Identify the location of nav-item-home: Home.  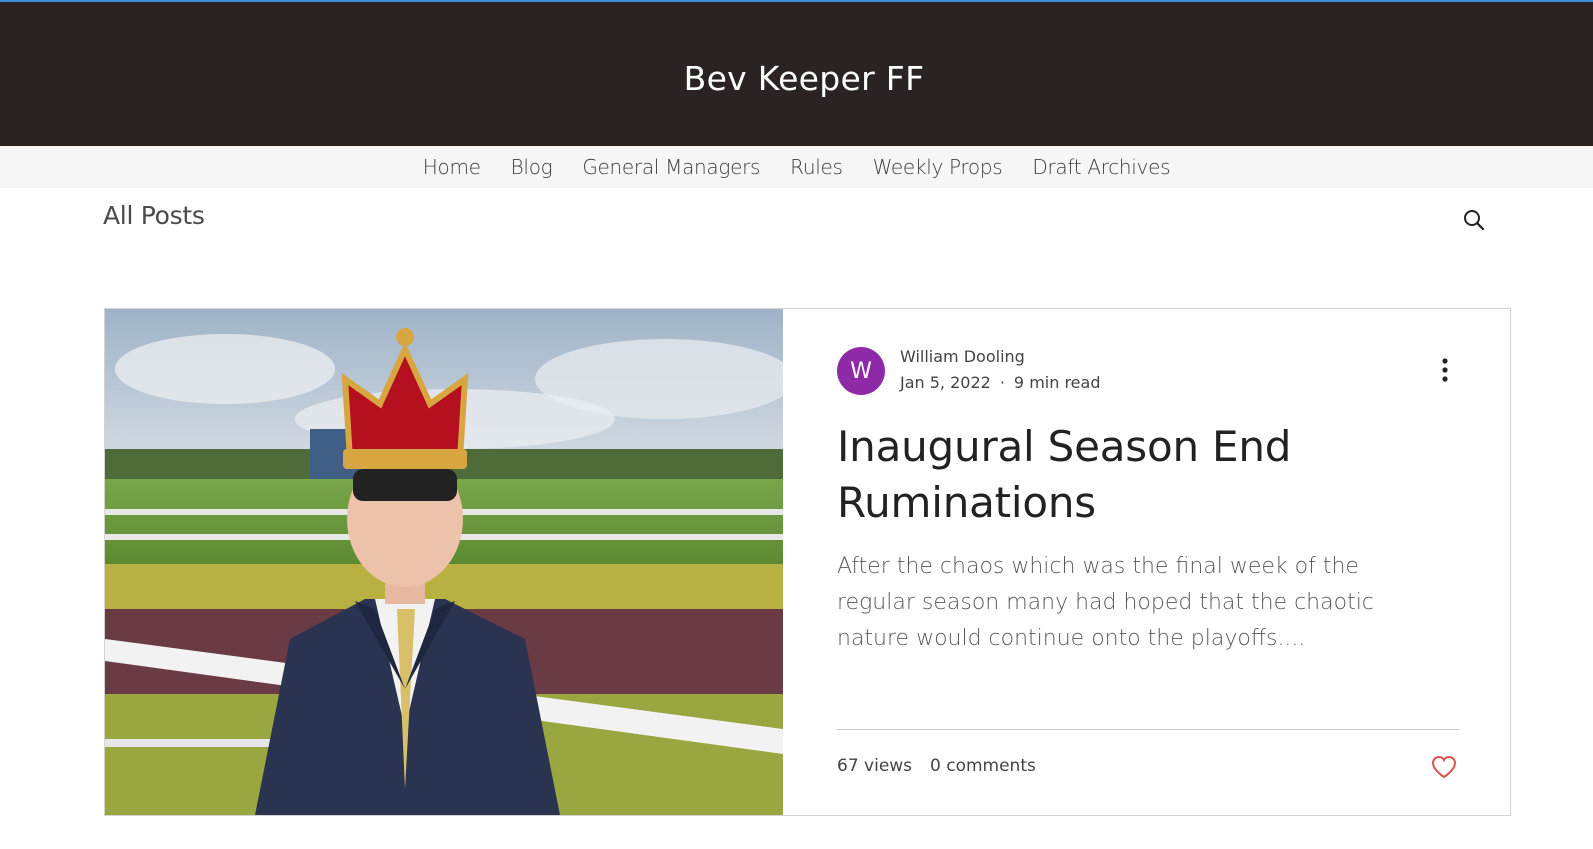
(452, 167).